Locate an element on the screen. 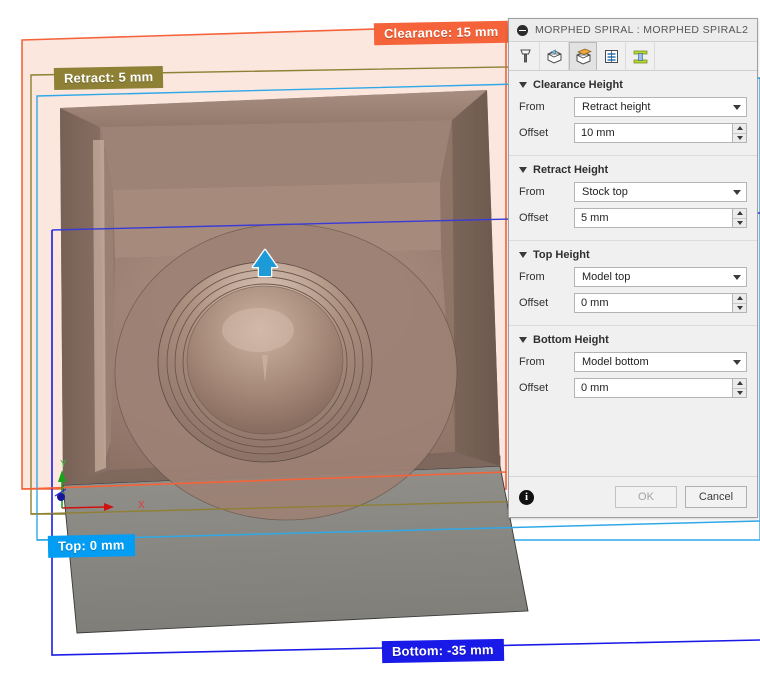 This screenshot has height=689, width=760. tab-tool is located at coordinates (525, 56).